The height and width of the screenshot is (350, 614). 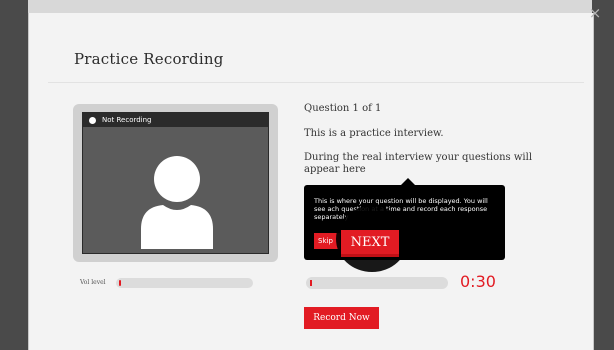 I want to click on camera-status-bar: Not Recording, so click(x=175, y=120).